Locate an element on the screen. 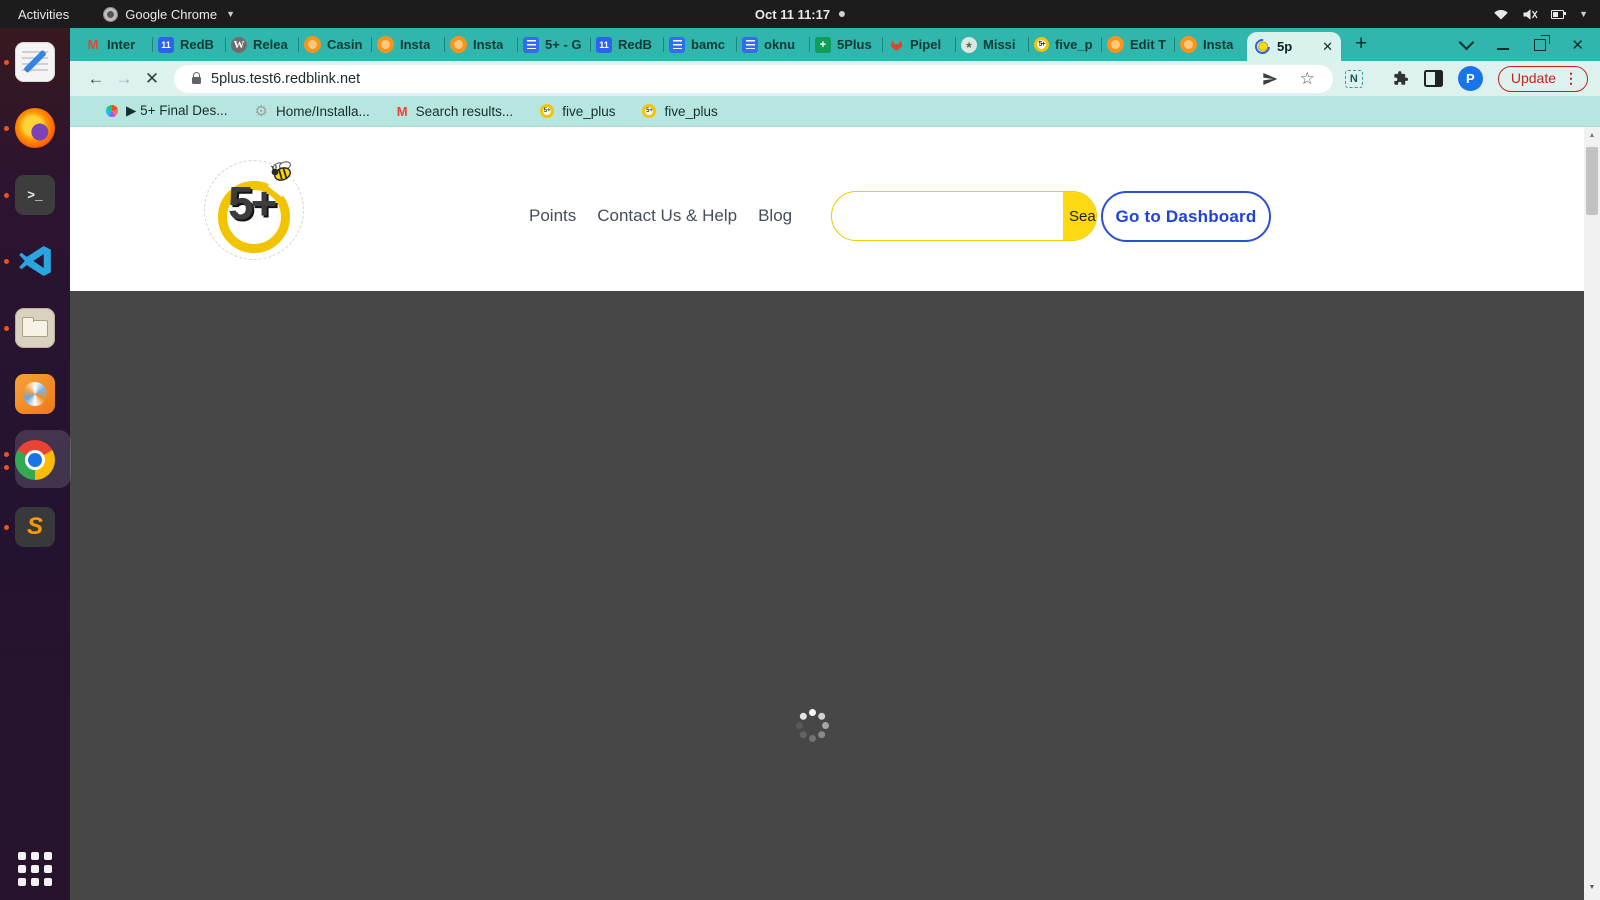  terminal-icon: >_ is located at coordinates (35, 195).